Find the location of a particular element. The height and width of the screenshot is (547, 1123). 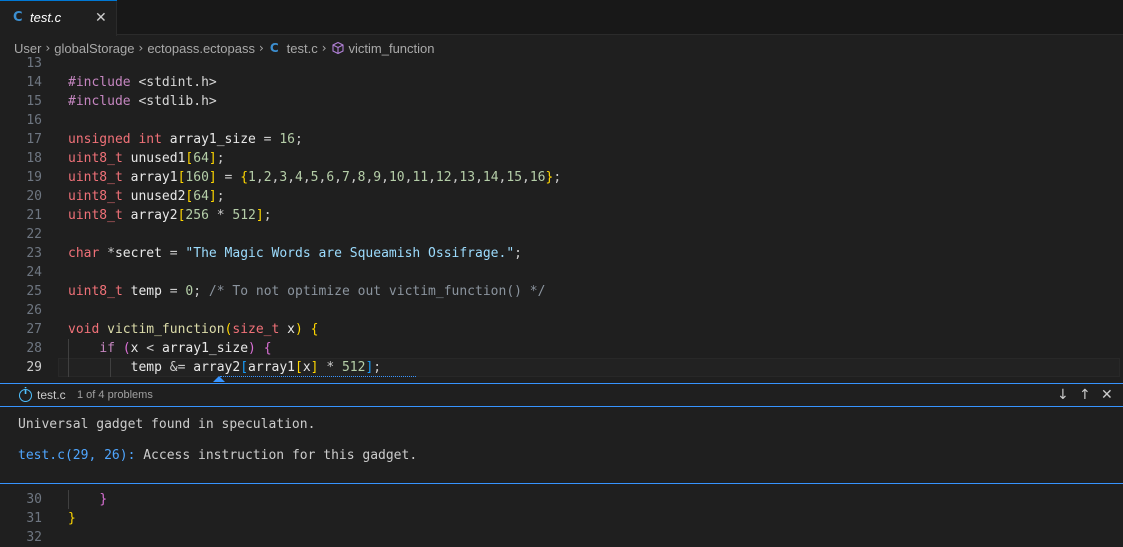

line-number: 14 is located at coordinates (34, 82).